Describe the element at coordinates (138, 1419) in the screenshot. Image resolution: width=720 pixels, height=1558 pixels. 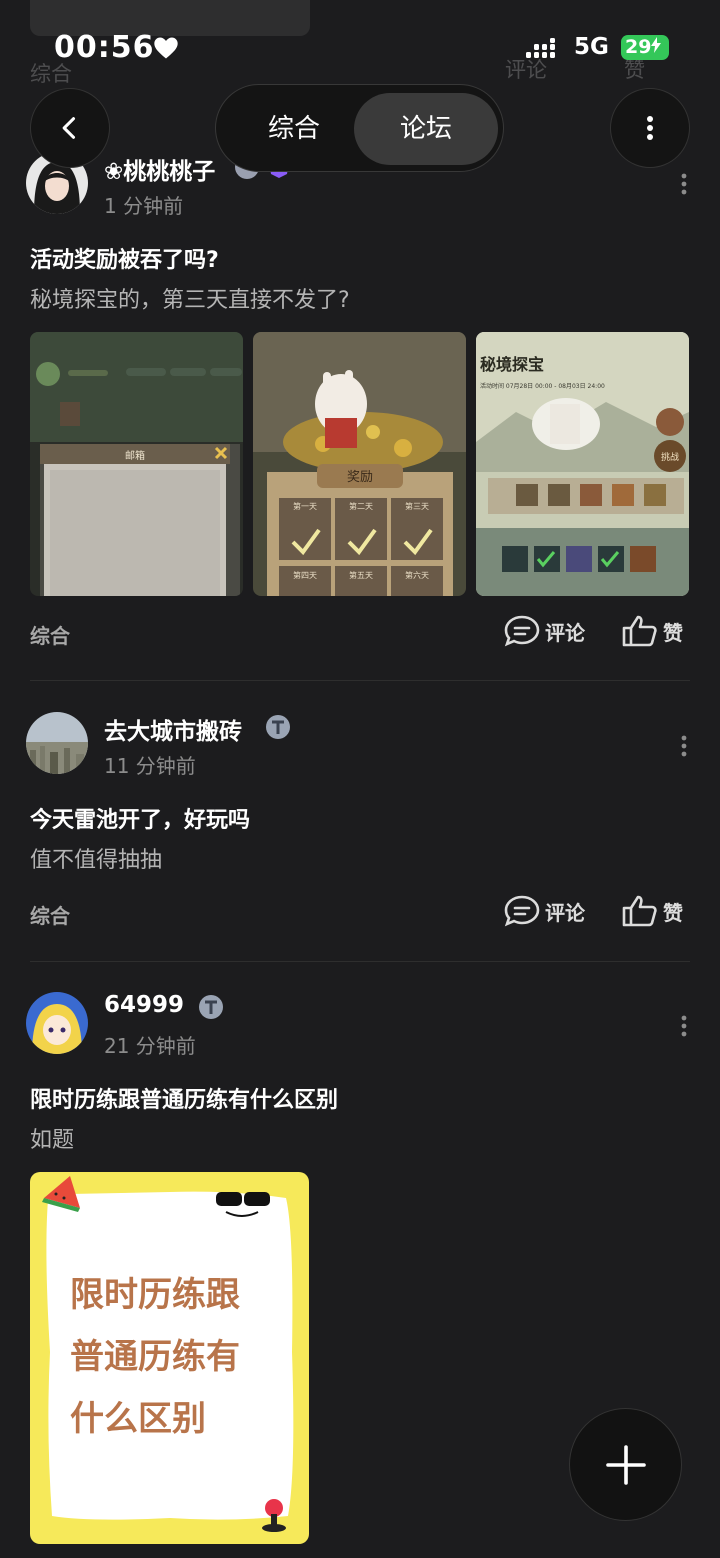
I see `title-card-line-3: 什么区别` at that location.